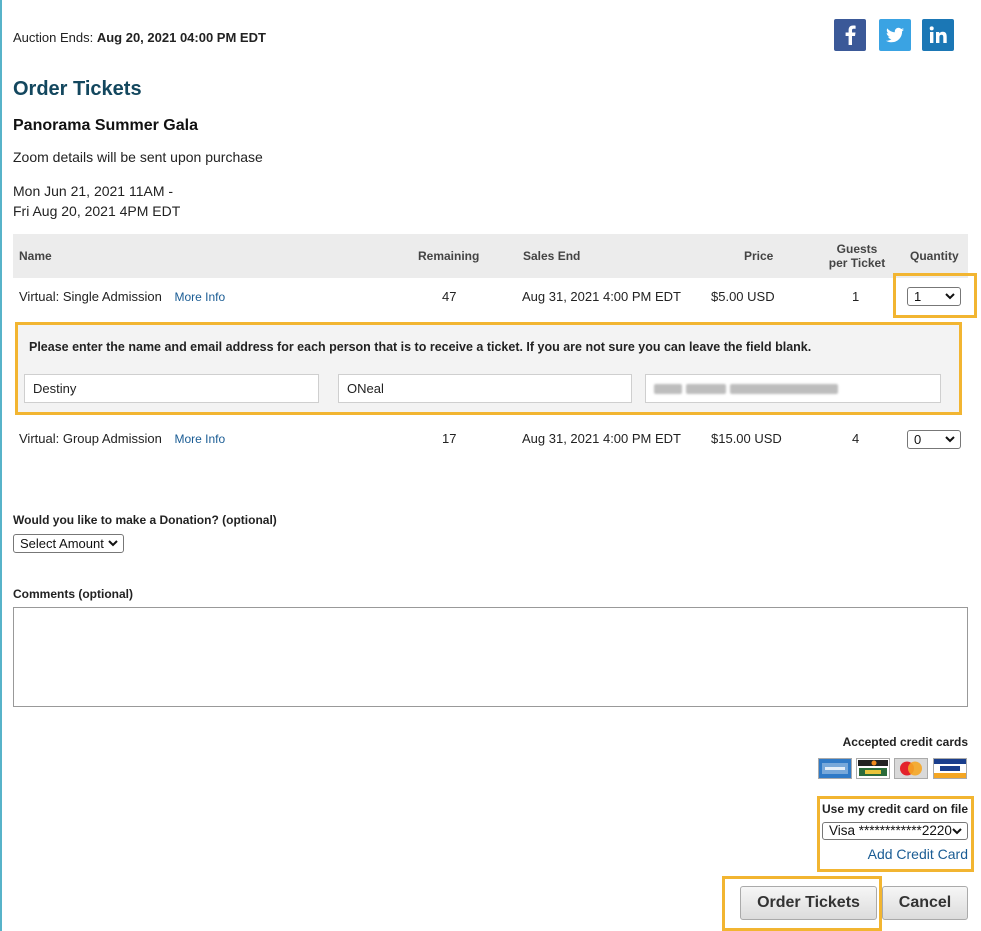 Image resolution: width=981 pixels, height=931 pixels. Describe the element at coordinates (35, 256) in the screenshot. I see `header-name: Name` at that location.